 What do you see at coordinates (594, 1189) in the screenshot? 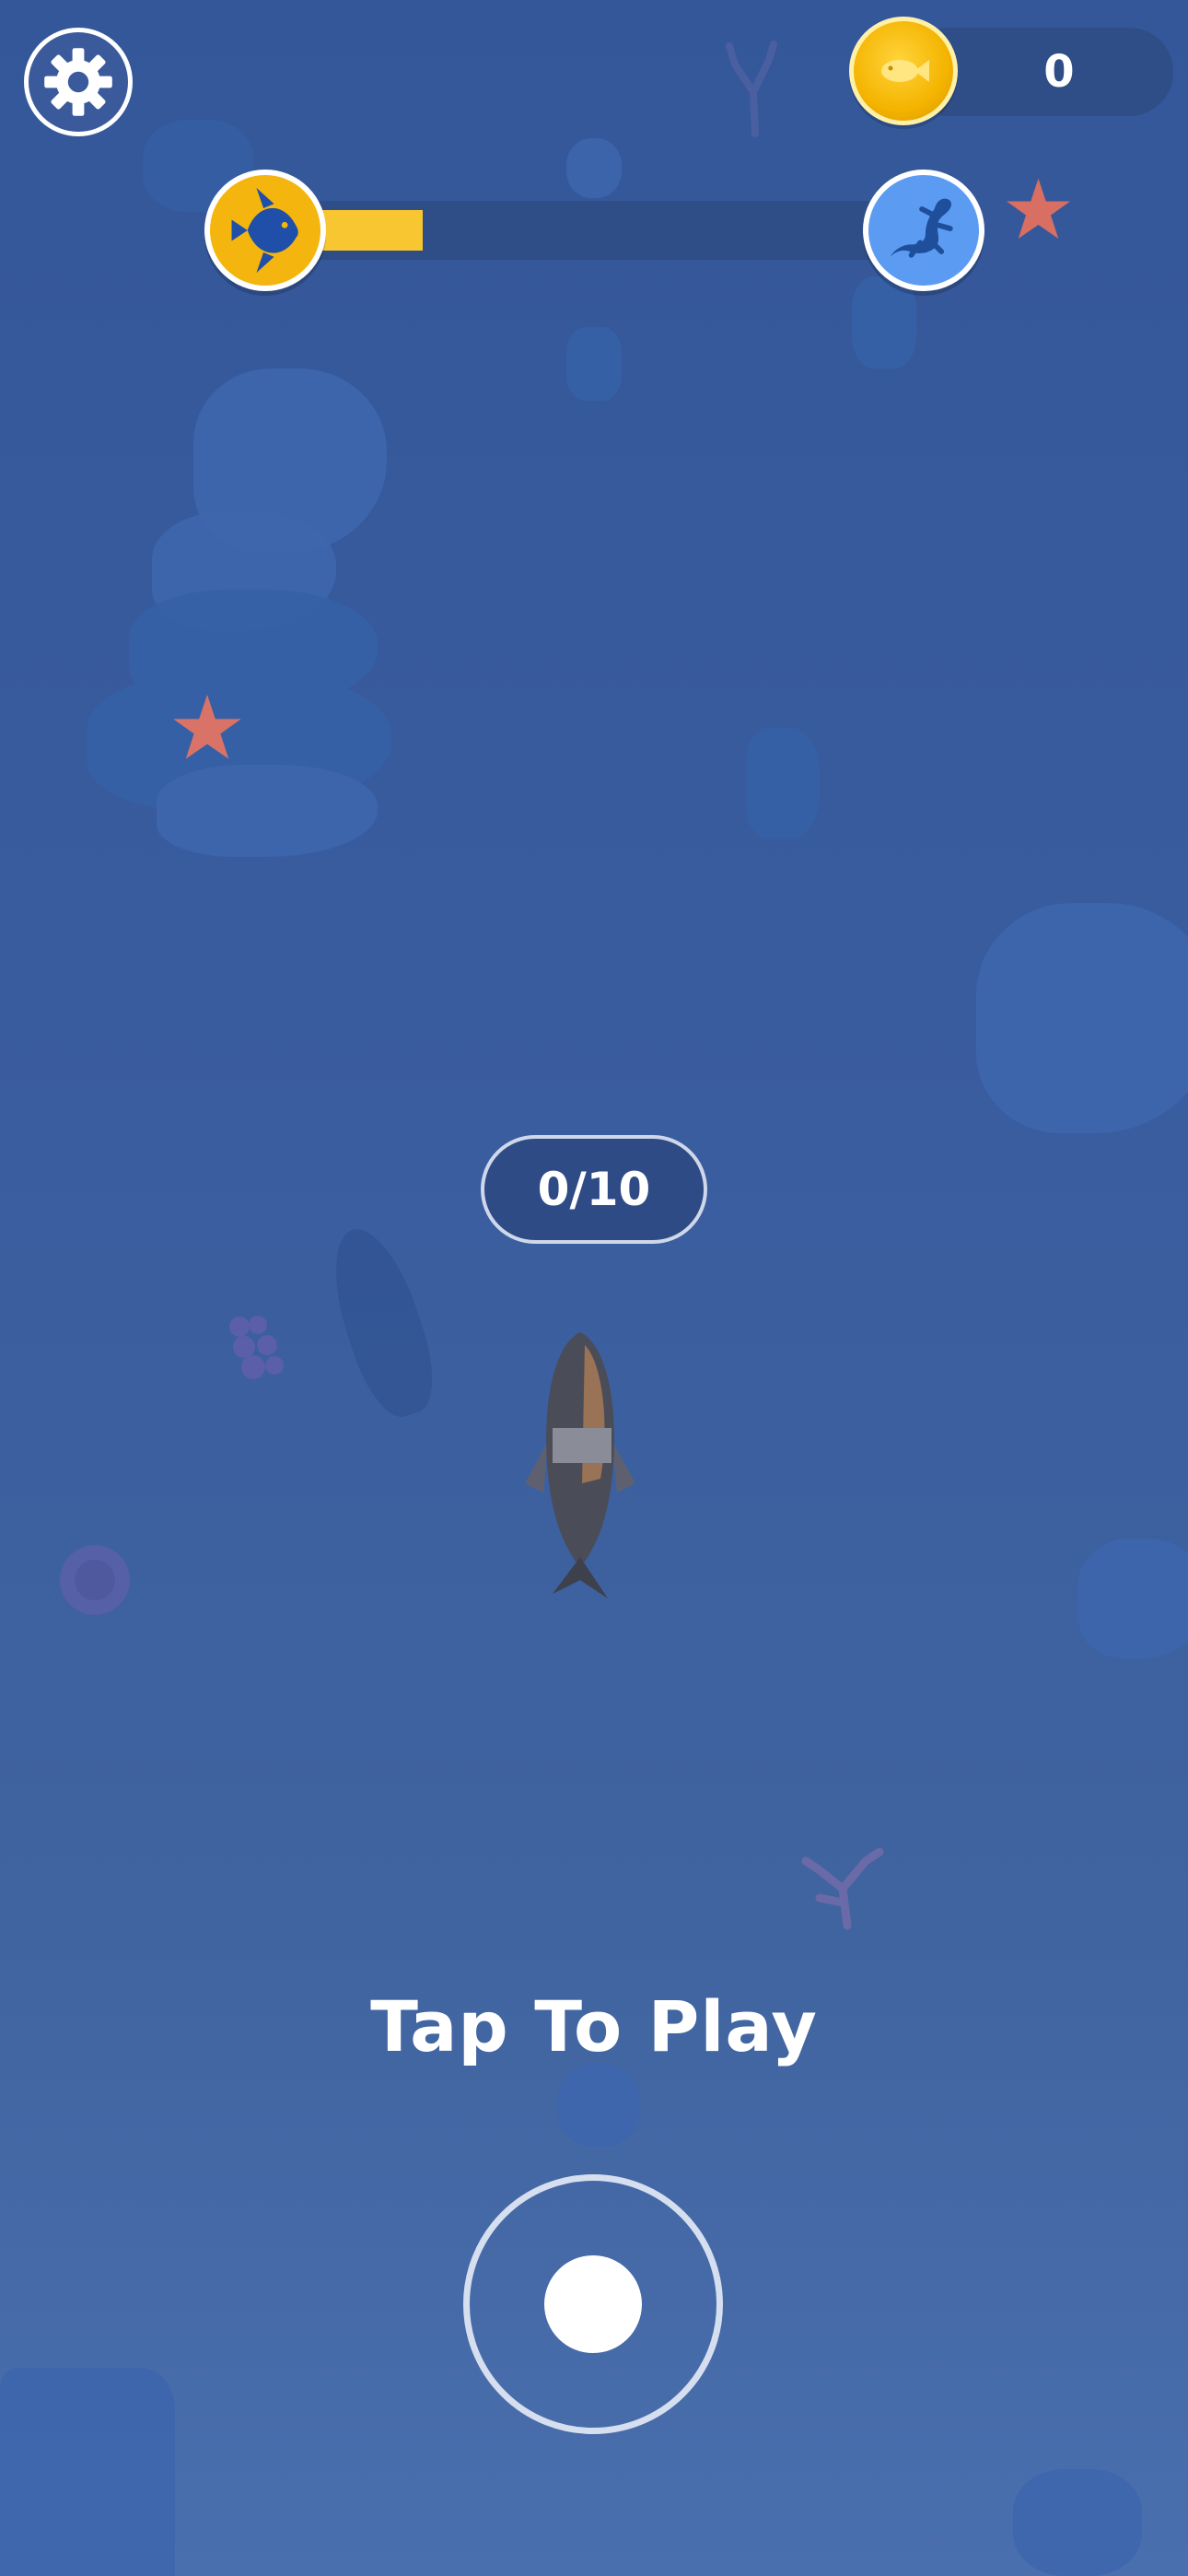
I see `fish-eaten-counter: 0/10` at bounding box center [594, 1189].